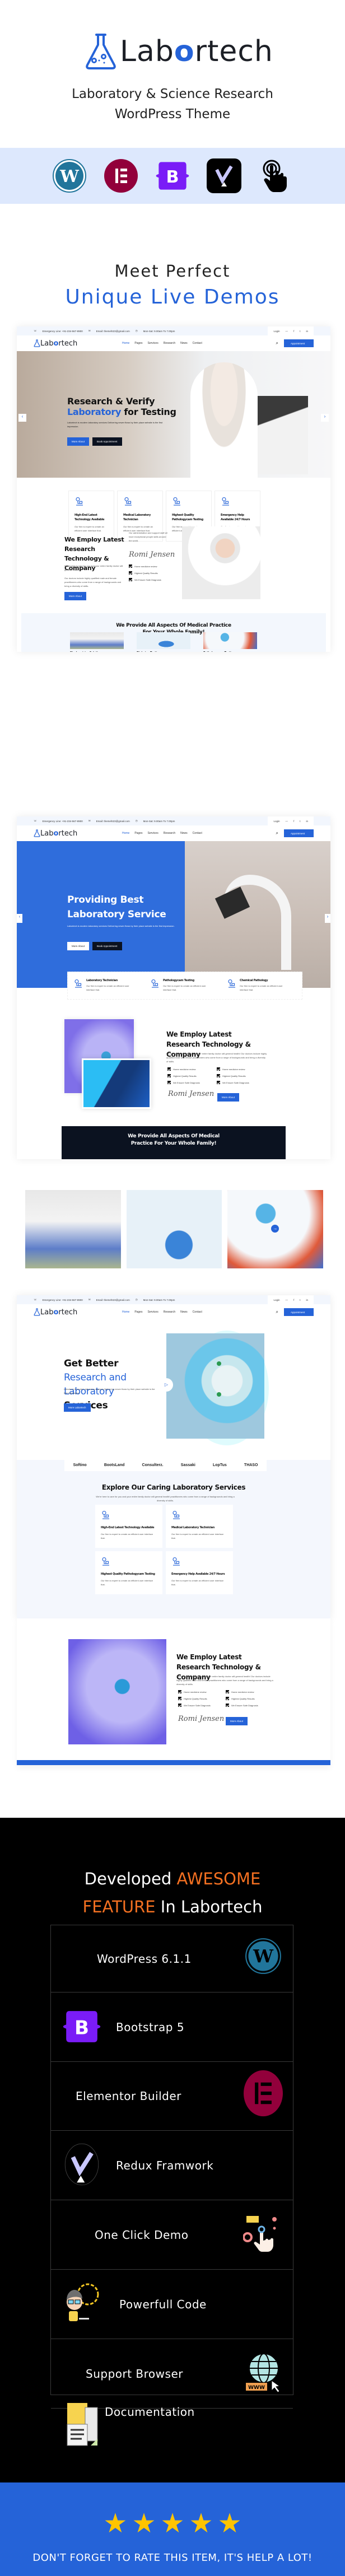 The image size is (345, 2576). Describe the element at coordinates (230, 642) in the screenshot. I see `service-card: Pathologycam Testing` at that location.